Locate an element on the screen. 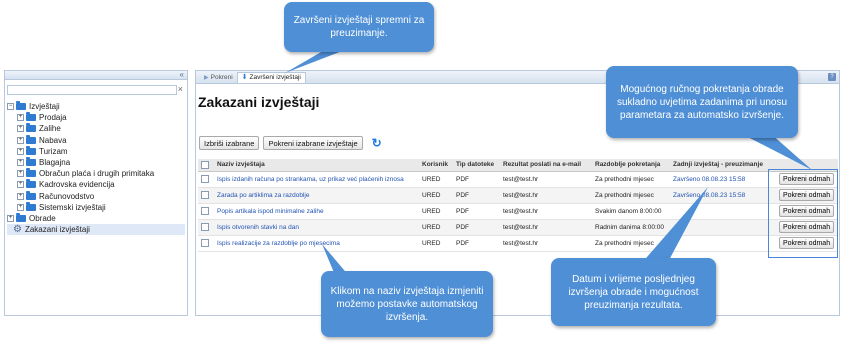  tree-item-label: Računovodstvo is located at coordinates (67, 196).